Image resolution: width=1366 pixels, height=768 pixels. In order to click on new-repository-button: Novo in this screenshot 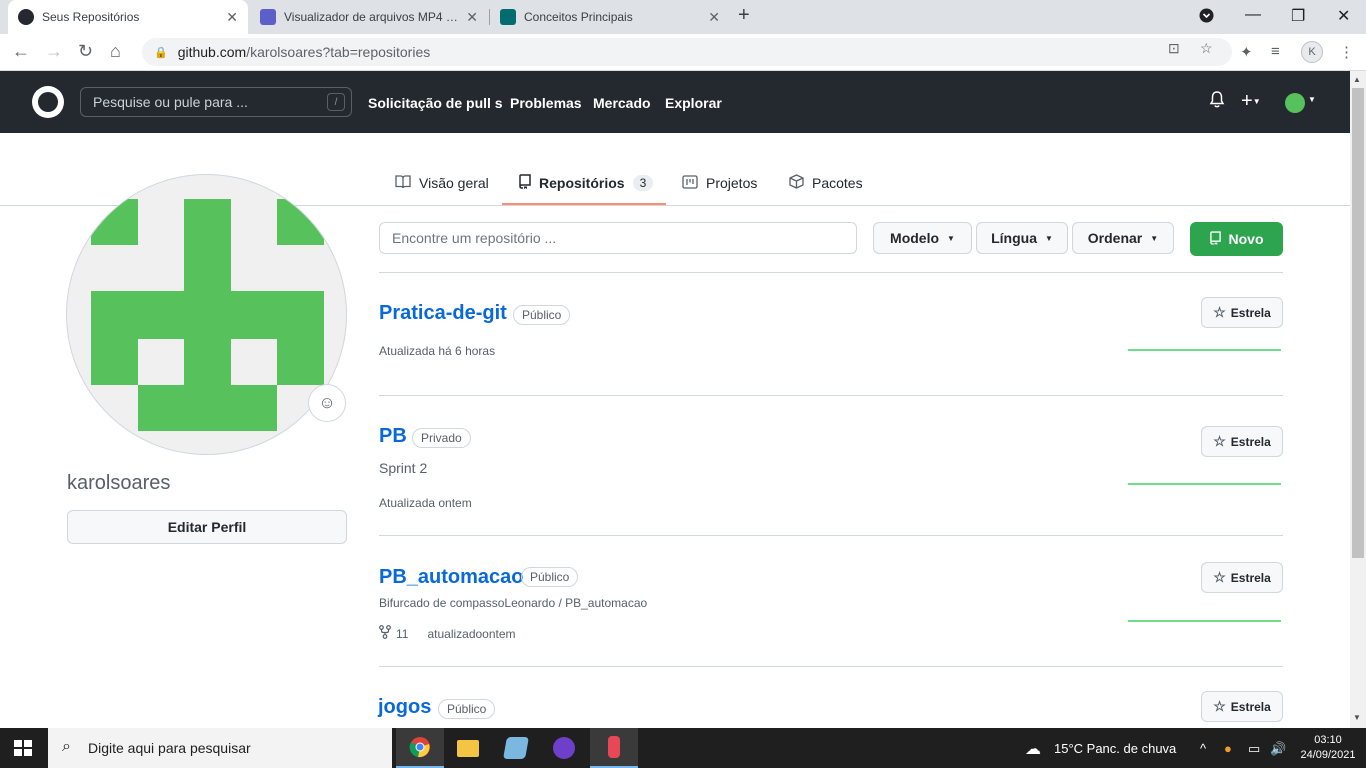, I will do `click(1236, 239)`.